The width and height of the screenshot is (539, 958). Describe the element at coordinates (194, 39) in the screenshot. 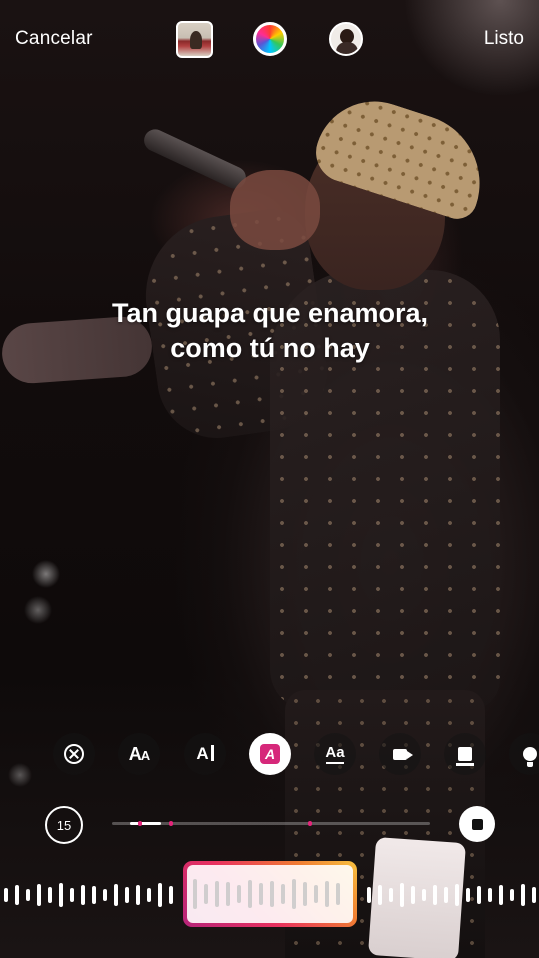

I see `album-thumbnail-icon` at that location.